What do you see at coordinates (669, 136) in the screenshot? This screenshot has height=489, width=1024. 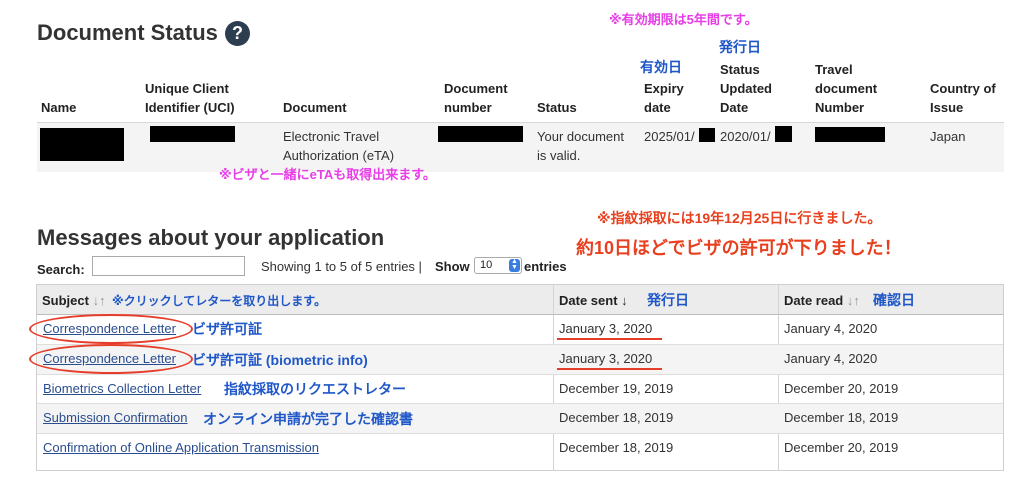 I see `expiry-value: 2025/01/` at bounding box center [669, 136].